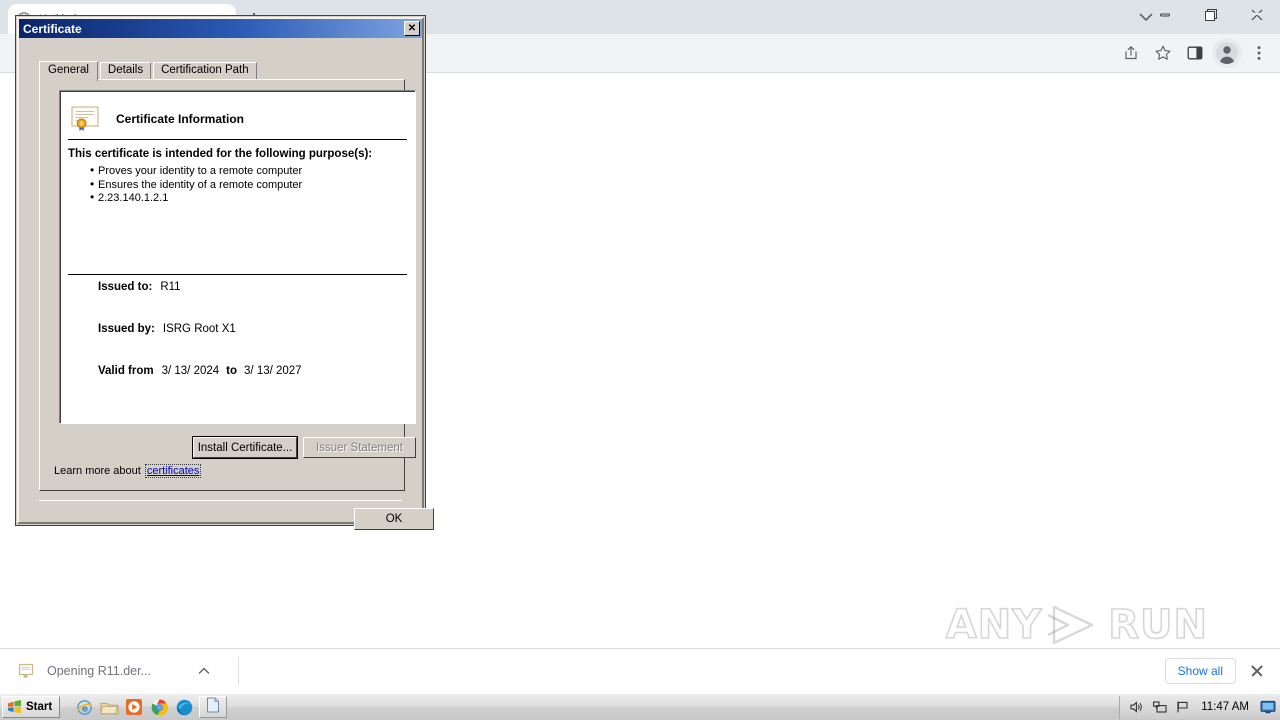 This screenshot has width=1280, height=720. I want to click on maximize-button, so click(1211, 15).